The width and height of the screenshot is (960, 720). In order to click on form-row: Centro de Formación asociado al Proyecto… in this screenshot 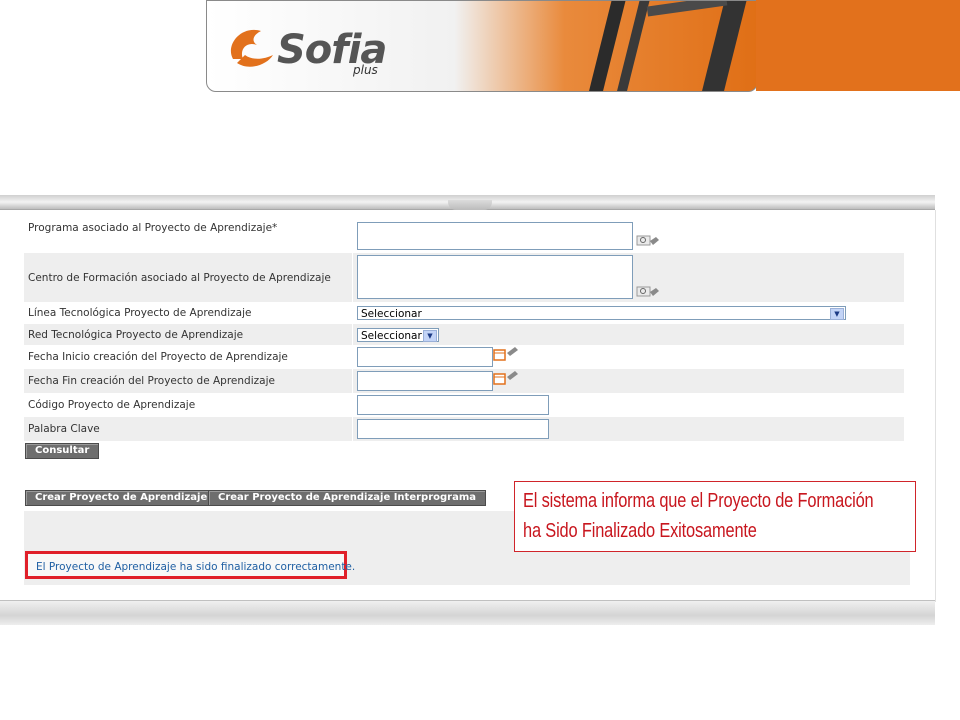, I will do `click(464, 278)`.